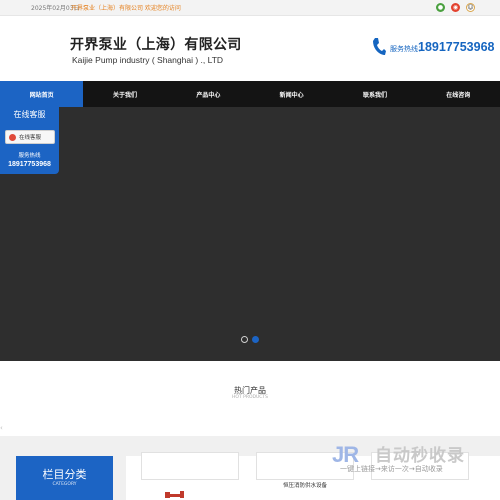  I want to click on service-tel-number: 18917753968, so click(29, 164).